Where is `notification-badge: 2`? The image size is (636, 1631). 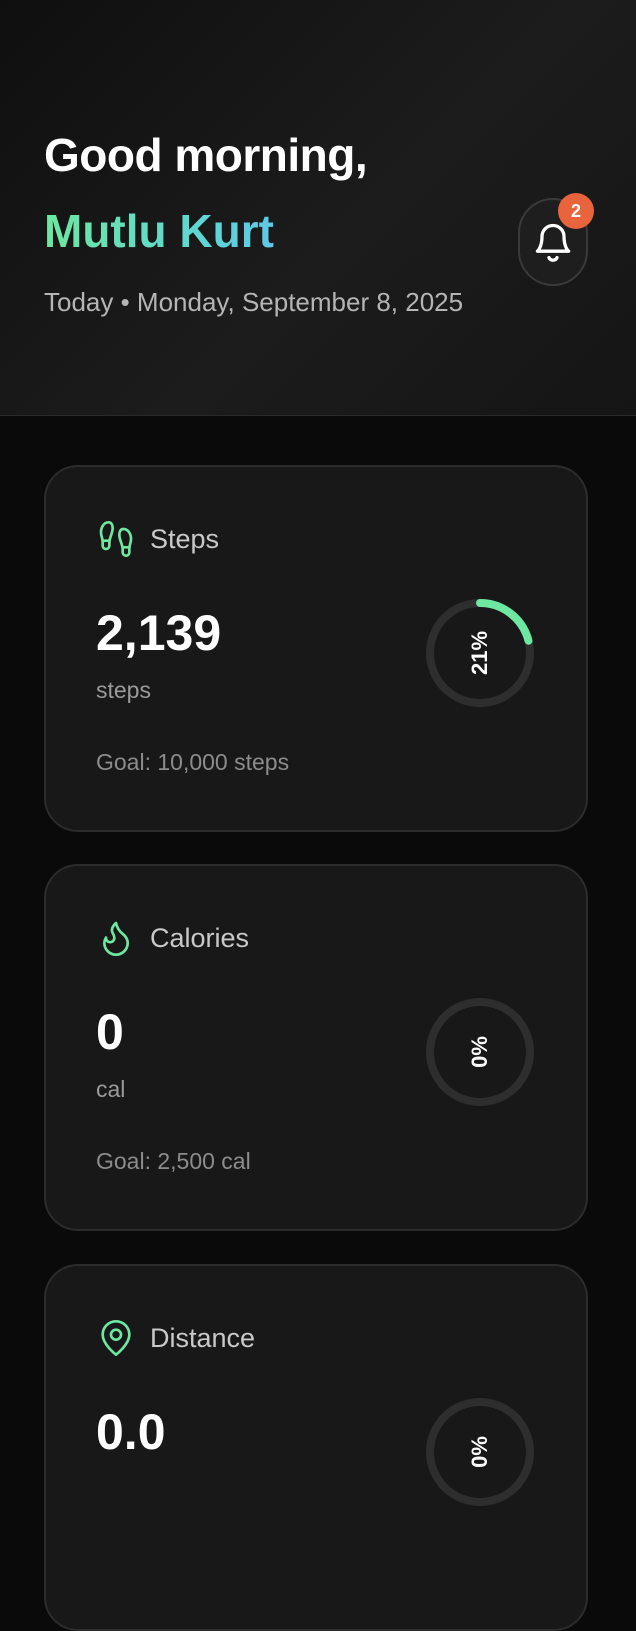
notification-badge: 2 is located at coordinates (576, 211).